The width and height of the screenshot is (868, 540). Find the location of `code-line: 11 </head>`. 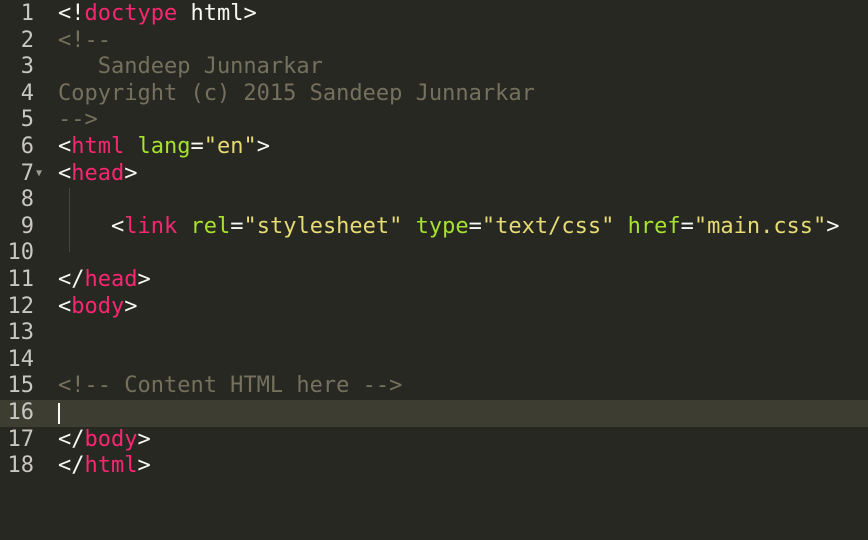

code-line: 11 </head> is located at coordinates (434, 280).